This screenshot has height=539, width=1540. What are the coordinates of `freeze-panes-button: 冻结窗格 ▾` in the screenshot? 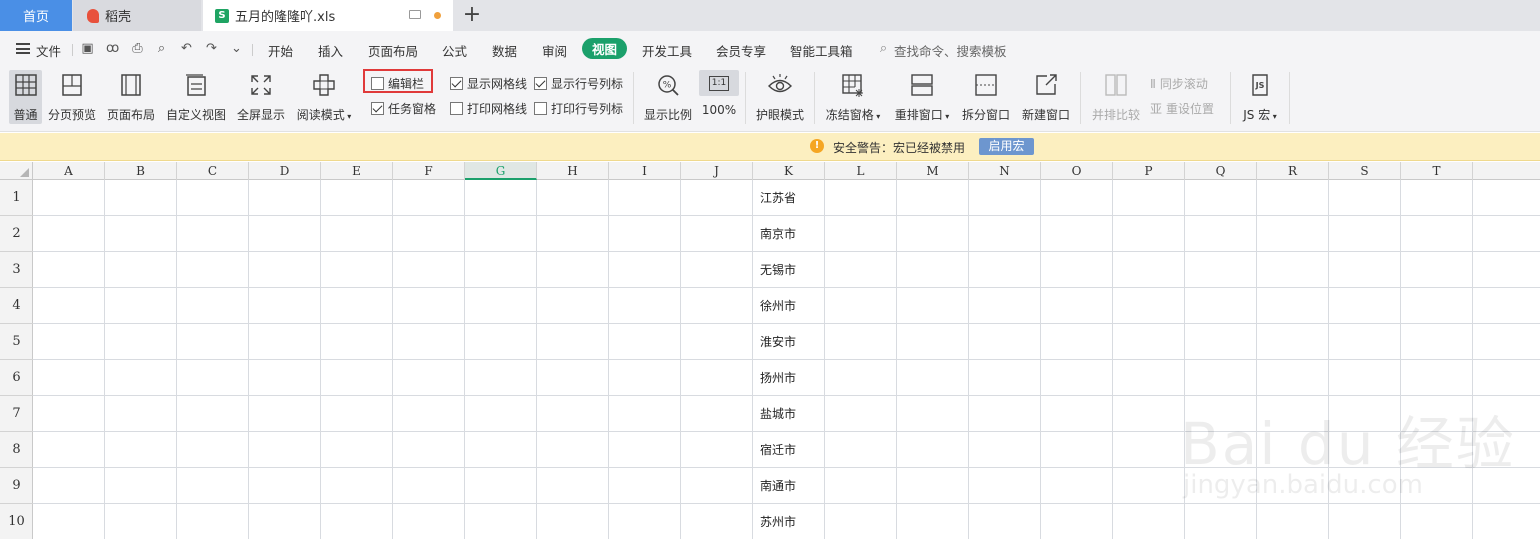 It's located at (853, 97).